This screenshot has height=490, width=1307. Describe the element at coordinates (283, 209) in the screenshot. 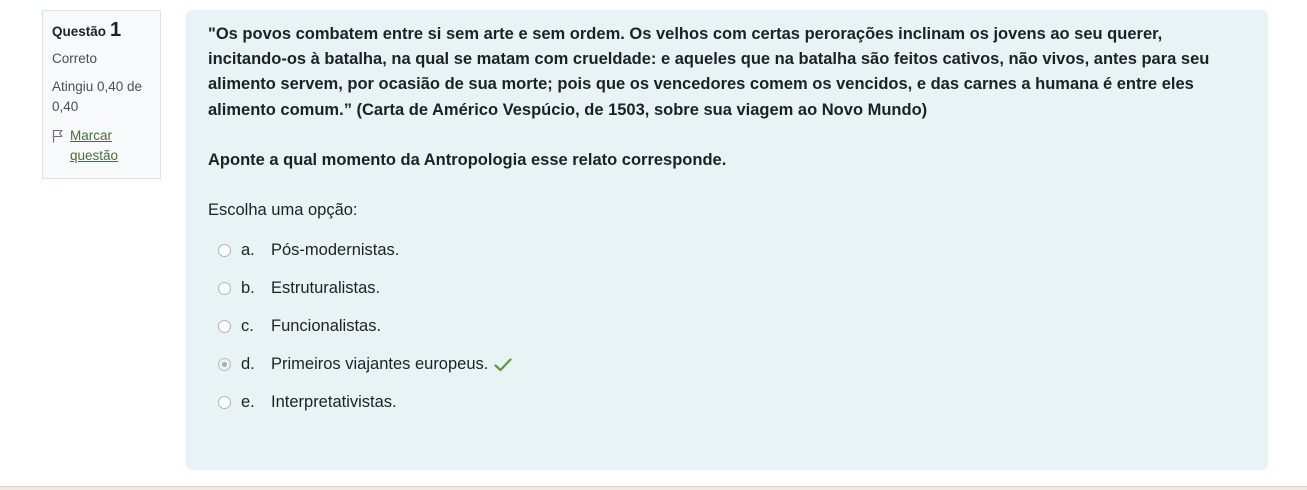

I see `choose-option-label: Escolha uma opção:` at that location.